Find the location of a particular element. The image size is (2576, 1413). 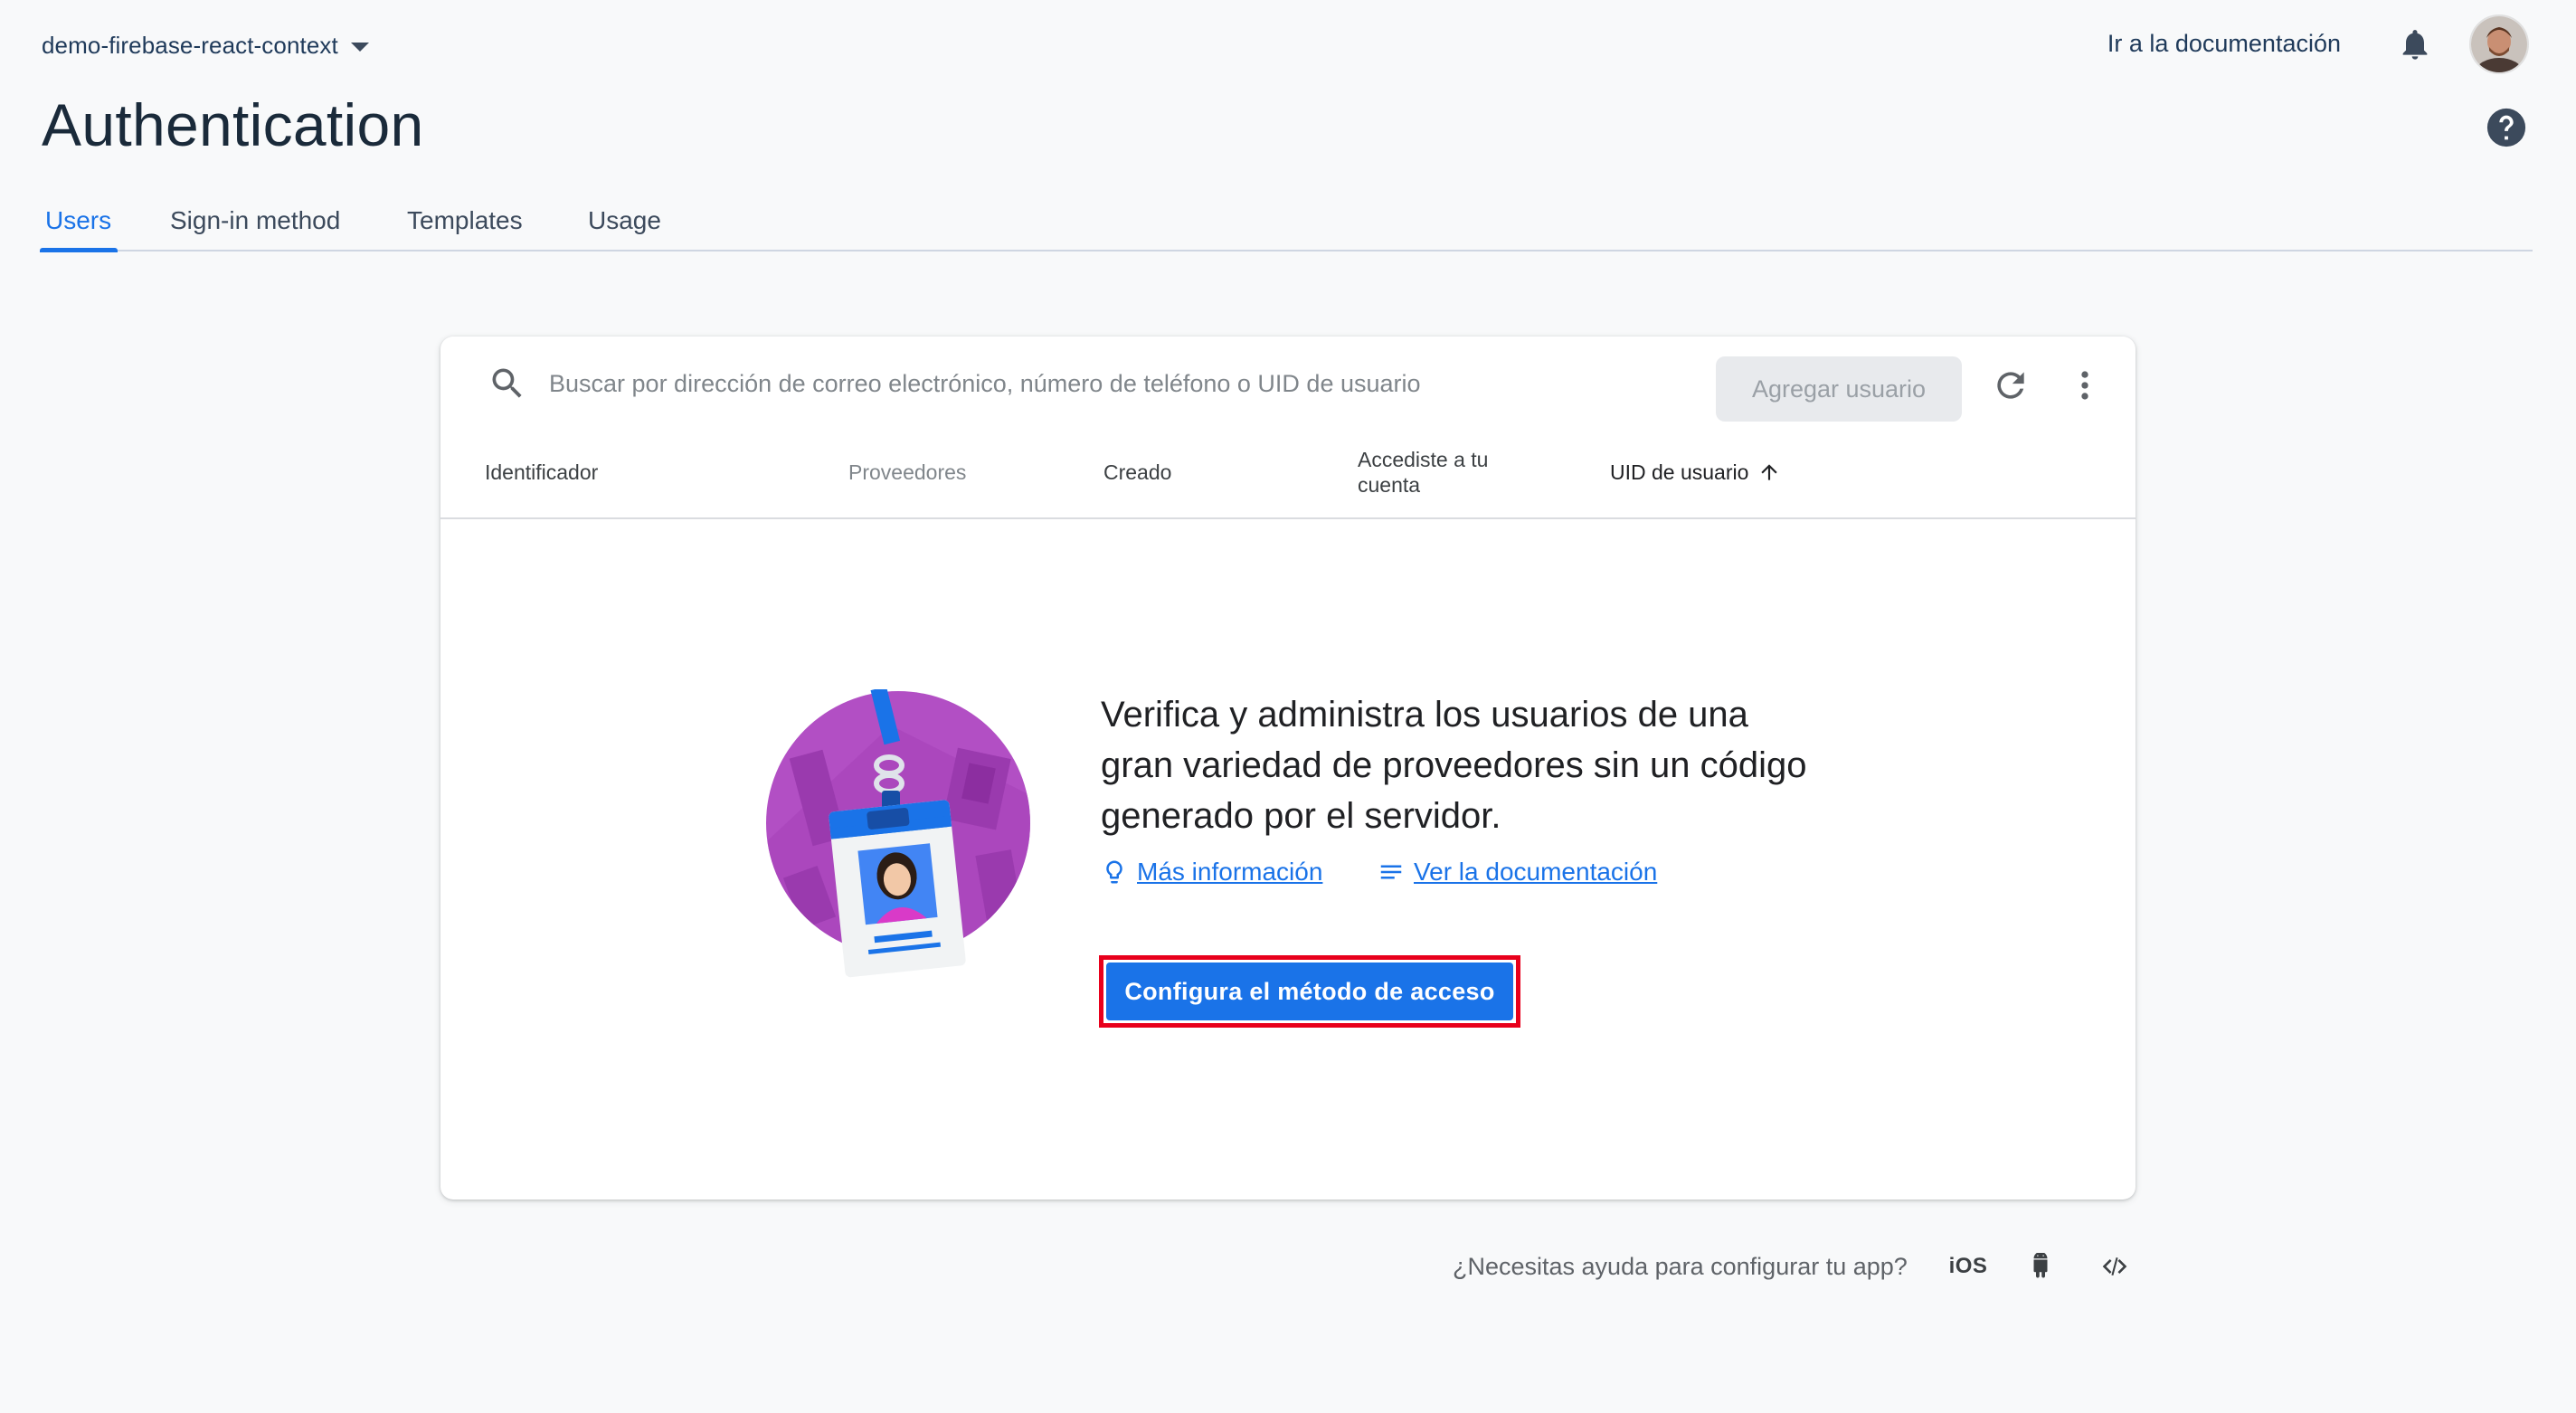

column-header-identifier: Identificador is located at coordinates (542, 472).